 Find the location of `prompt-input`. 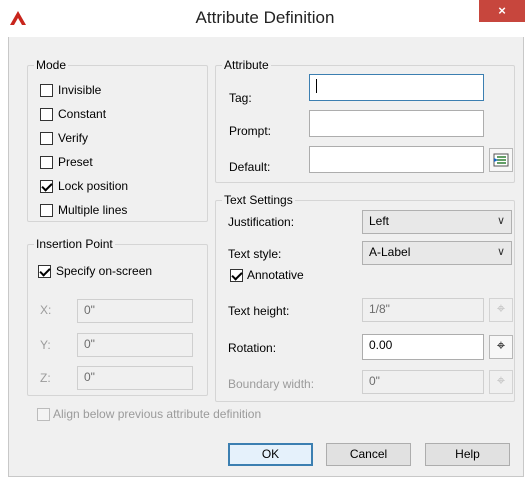

prompt-input is located at coordinates (396, 123).